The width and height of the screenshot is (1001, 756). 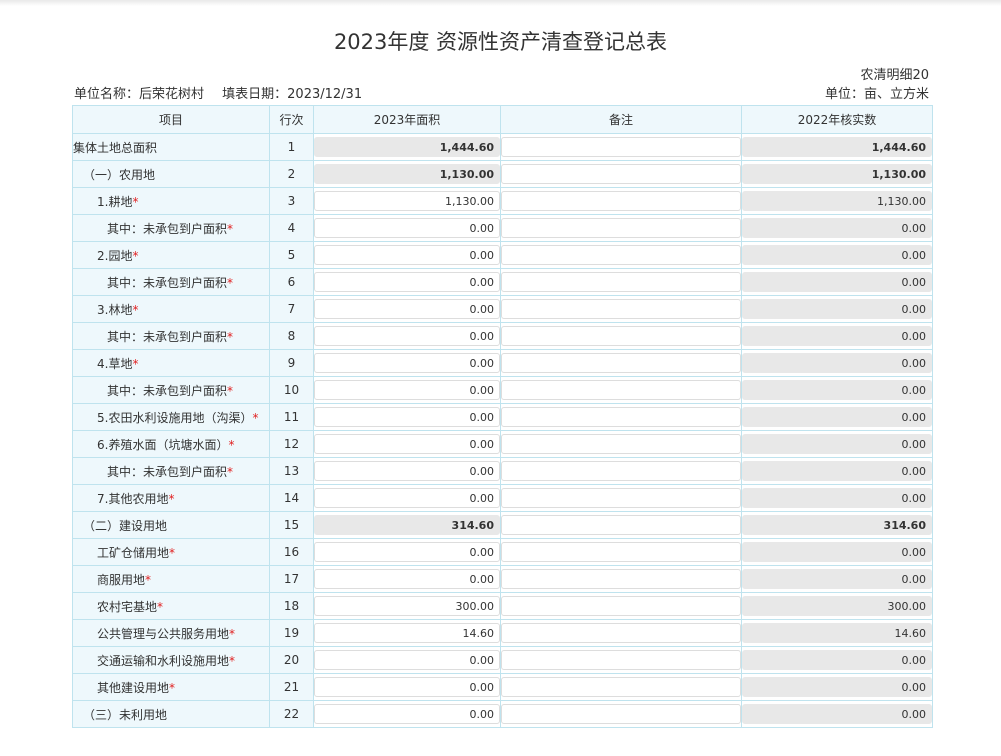 What do you see at coordinates (837, 633) in the screenshot?
I see `prev-verified-cell: 14.60` at bounding box center [837, 633].